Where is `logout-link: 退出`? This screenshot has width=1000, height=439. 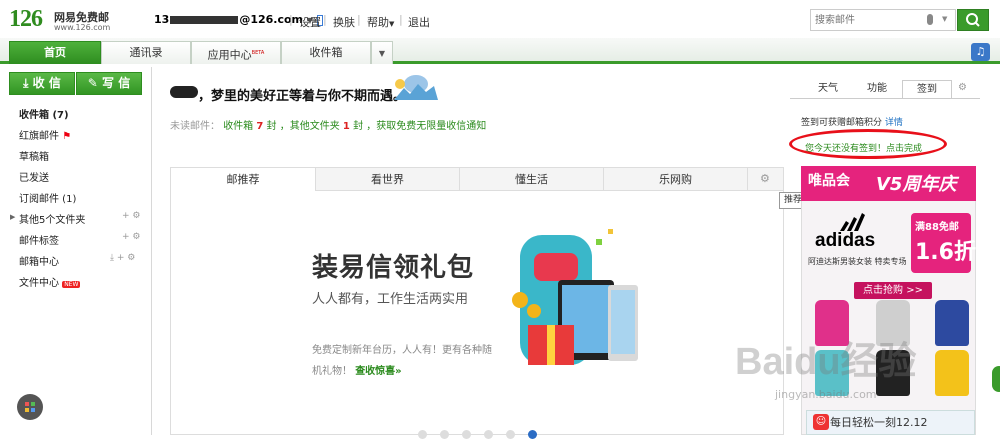
logout-link: 退出 is located at coordinates (419, 22).